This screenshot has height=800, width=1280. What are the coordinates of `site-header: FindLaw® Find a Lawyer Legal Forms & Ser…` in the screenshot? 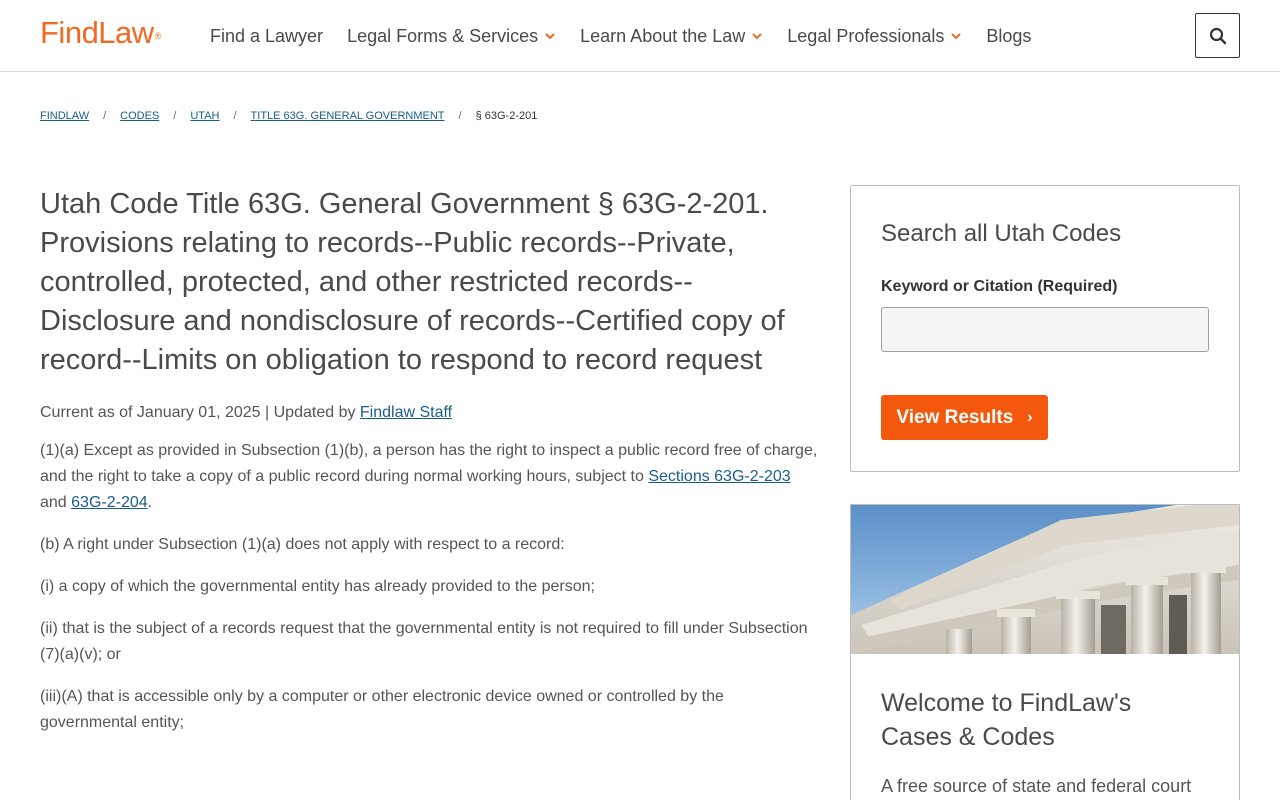 It's located at (640, 36).